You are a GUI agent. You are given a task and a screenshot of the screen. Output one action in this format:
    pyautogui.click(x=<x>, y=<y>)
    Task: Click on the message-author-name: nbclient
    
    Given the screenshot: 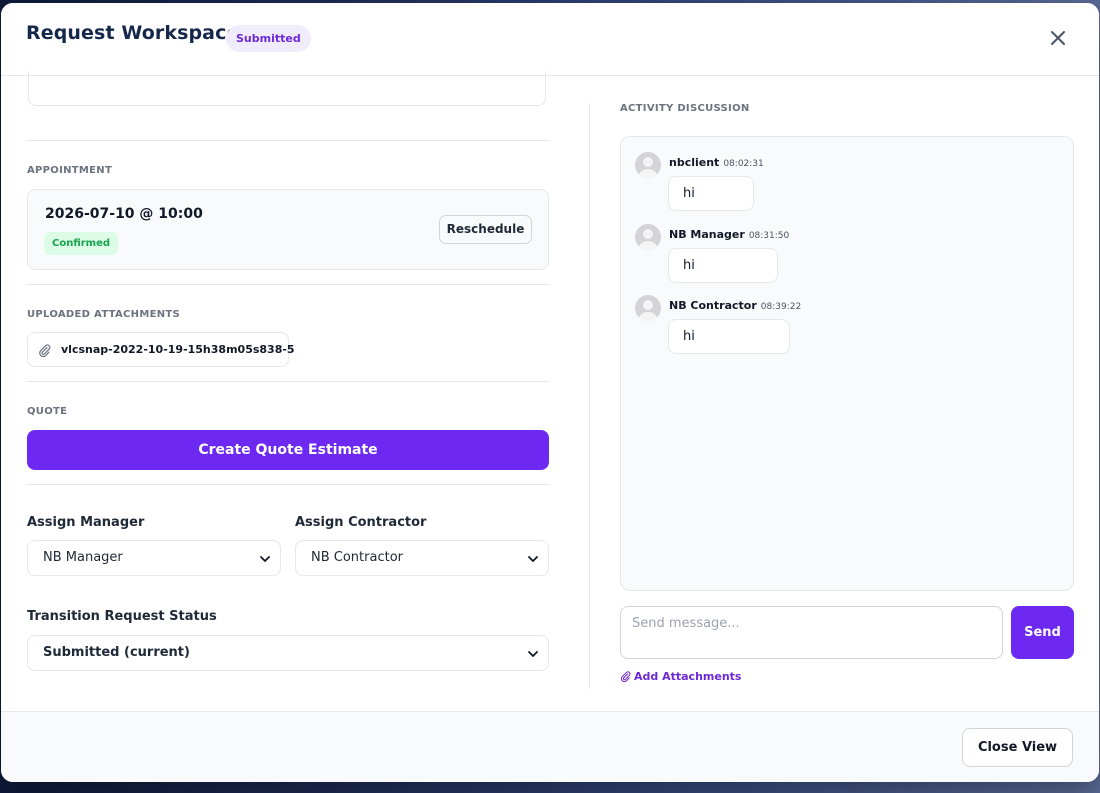 What is the action you would take?
    pyautogui.click(x=694, y=162)
    